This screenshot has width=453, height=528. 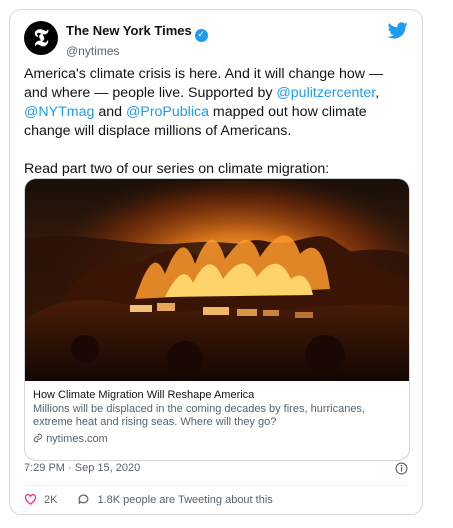 What do you see at coordinates (83, 499) in the screenshot?
I see `comment-icon` at bounding box center [83, 499].